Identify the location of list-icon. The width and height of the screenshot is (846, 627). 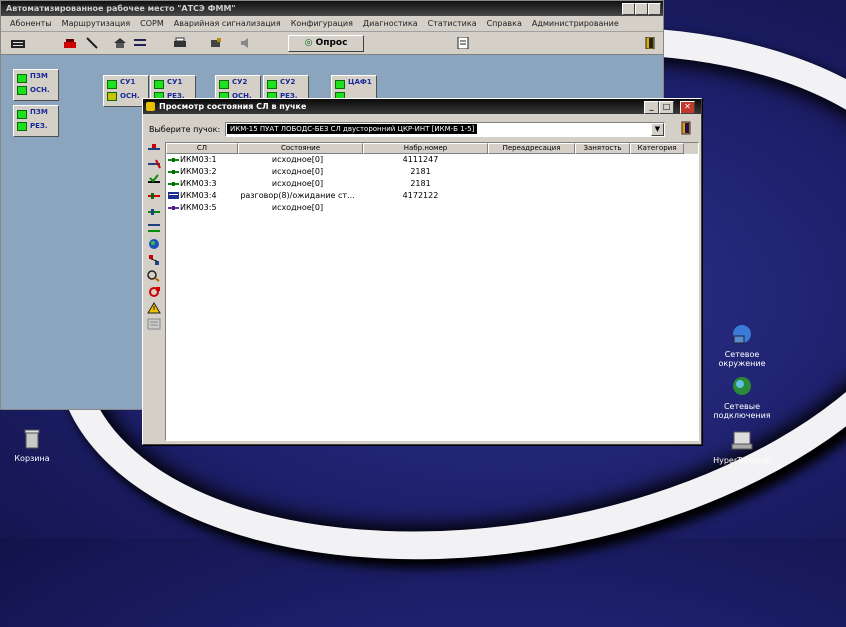
(154, 324).